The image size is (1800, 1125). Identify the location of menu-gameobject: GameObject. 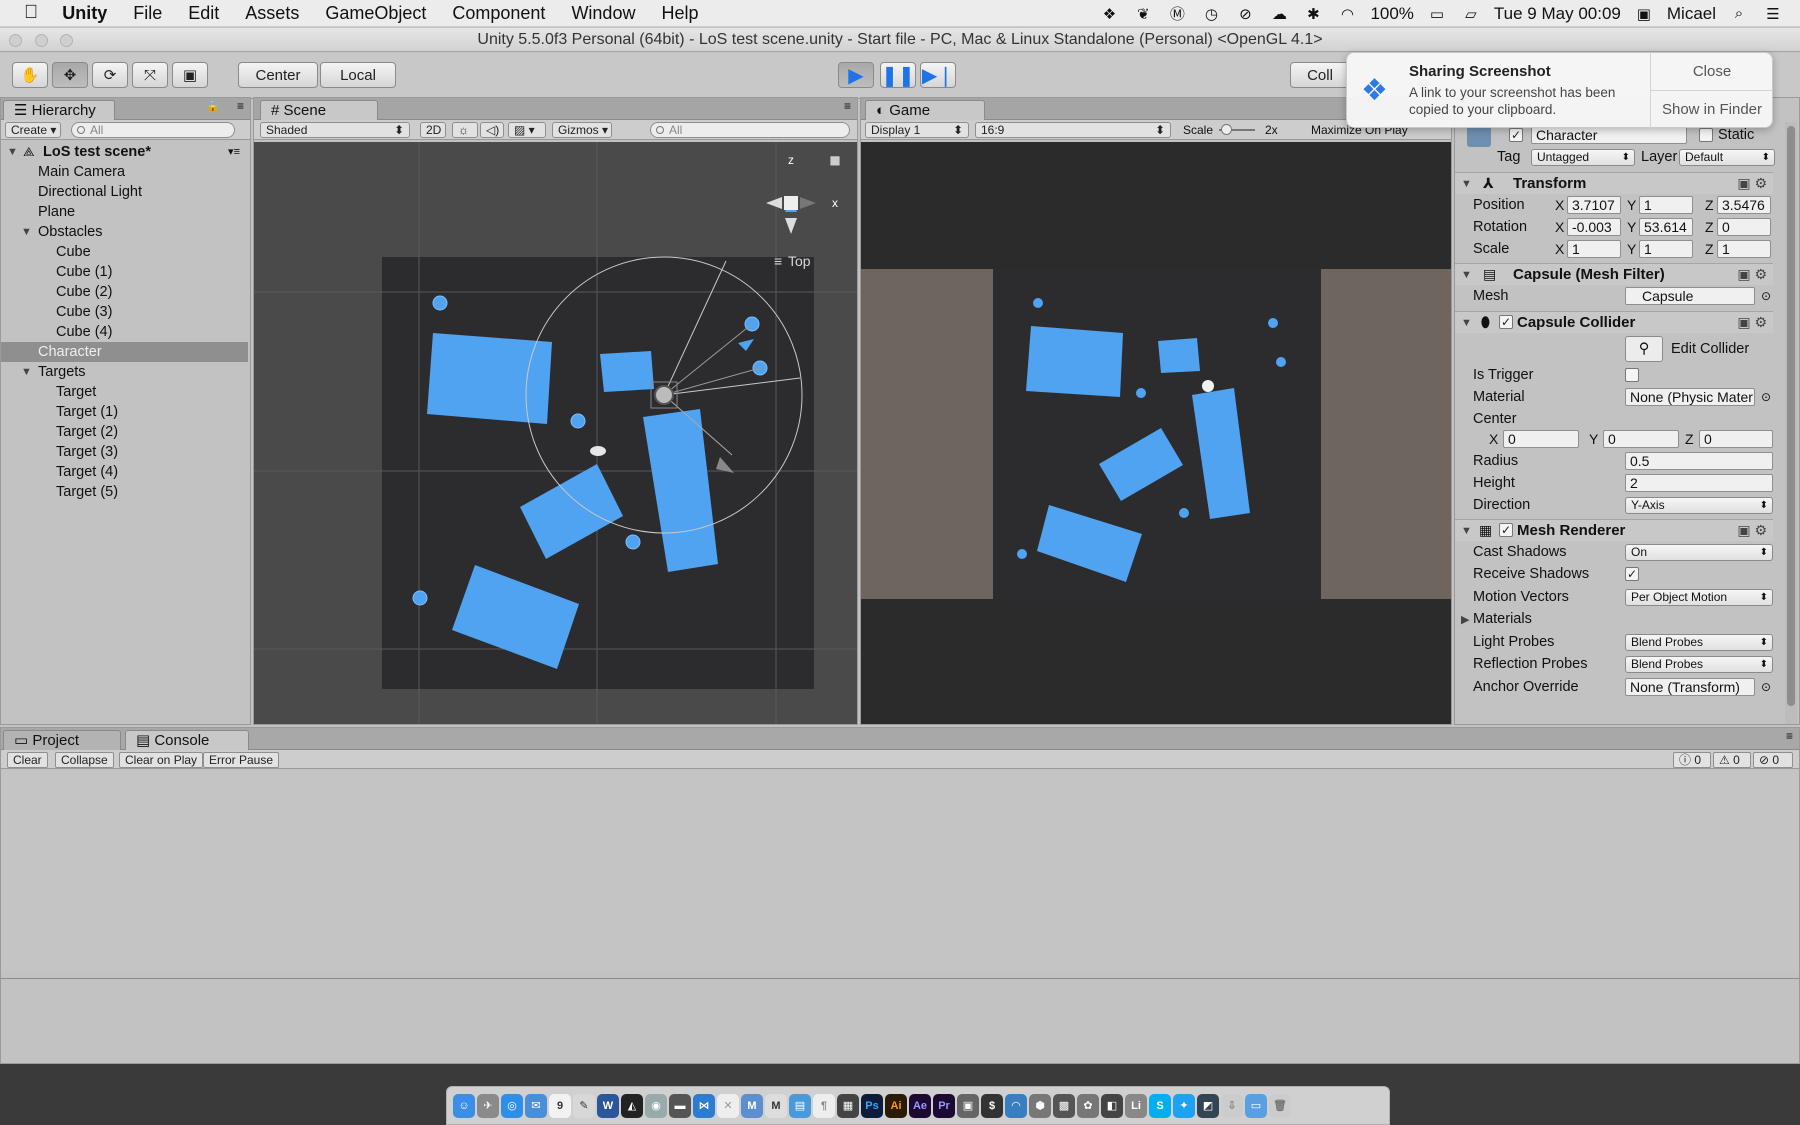
(375, 13).